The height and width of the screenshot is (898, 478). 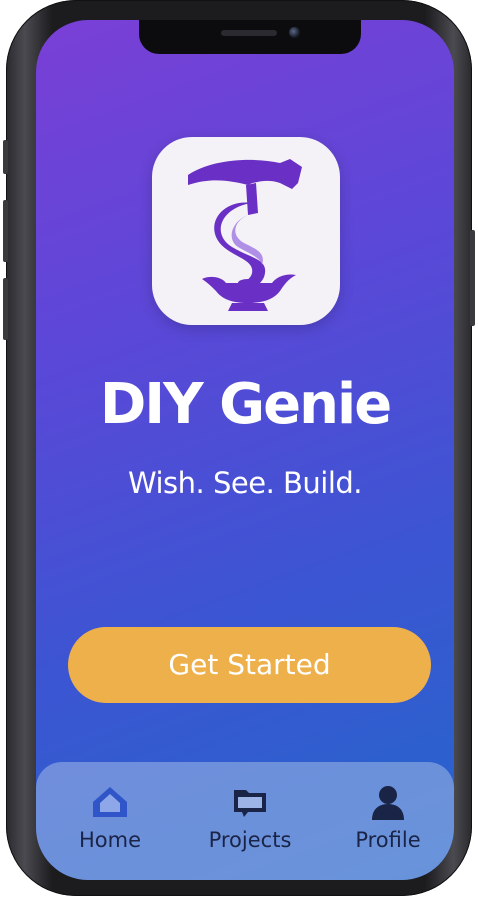 I want to click on tab-home: Home, so click(x=110, y=824).